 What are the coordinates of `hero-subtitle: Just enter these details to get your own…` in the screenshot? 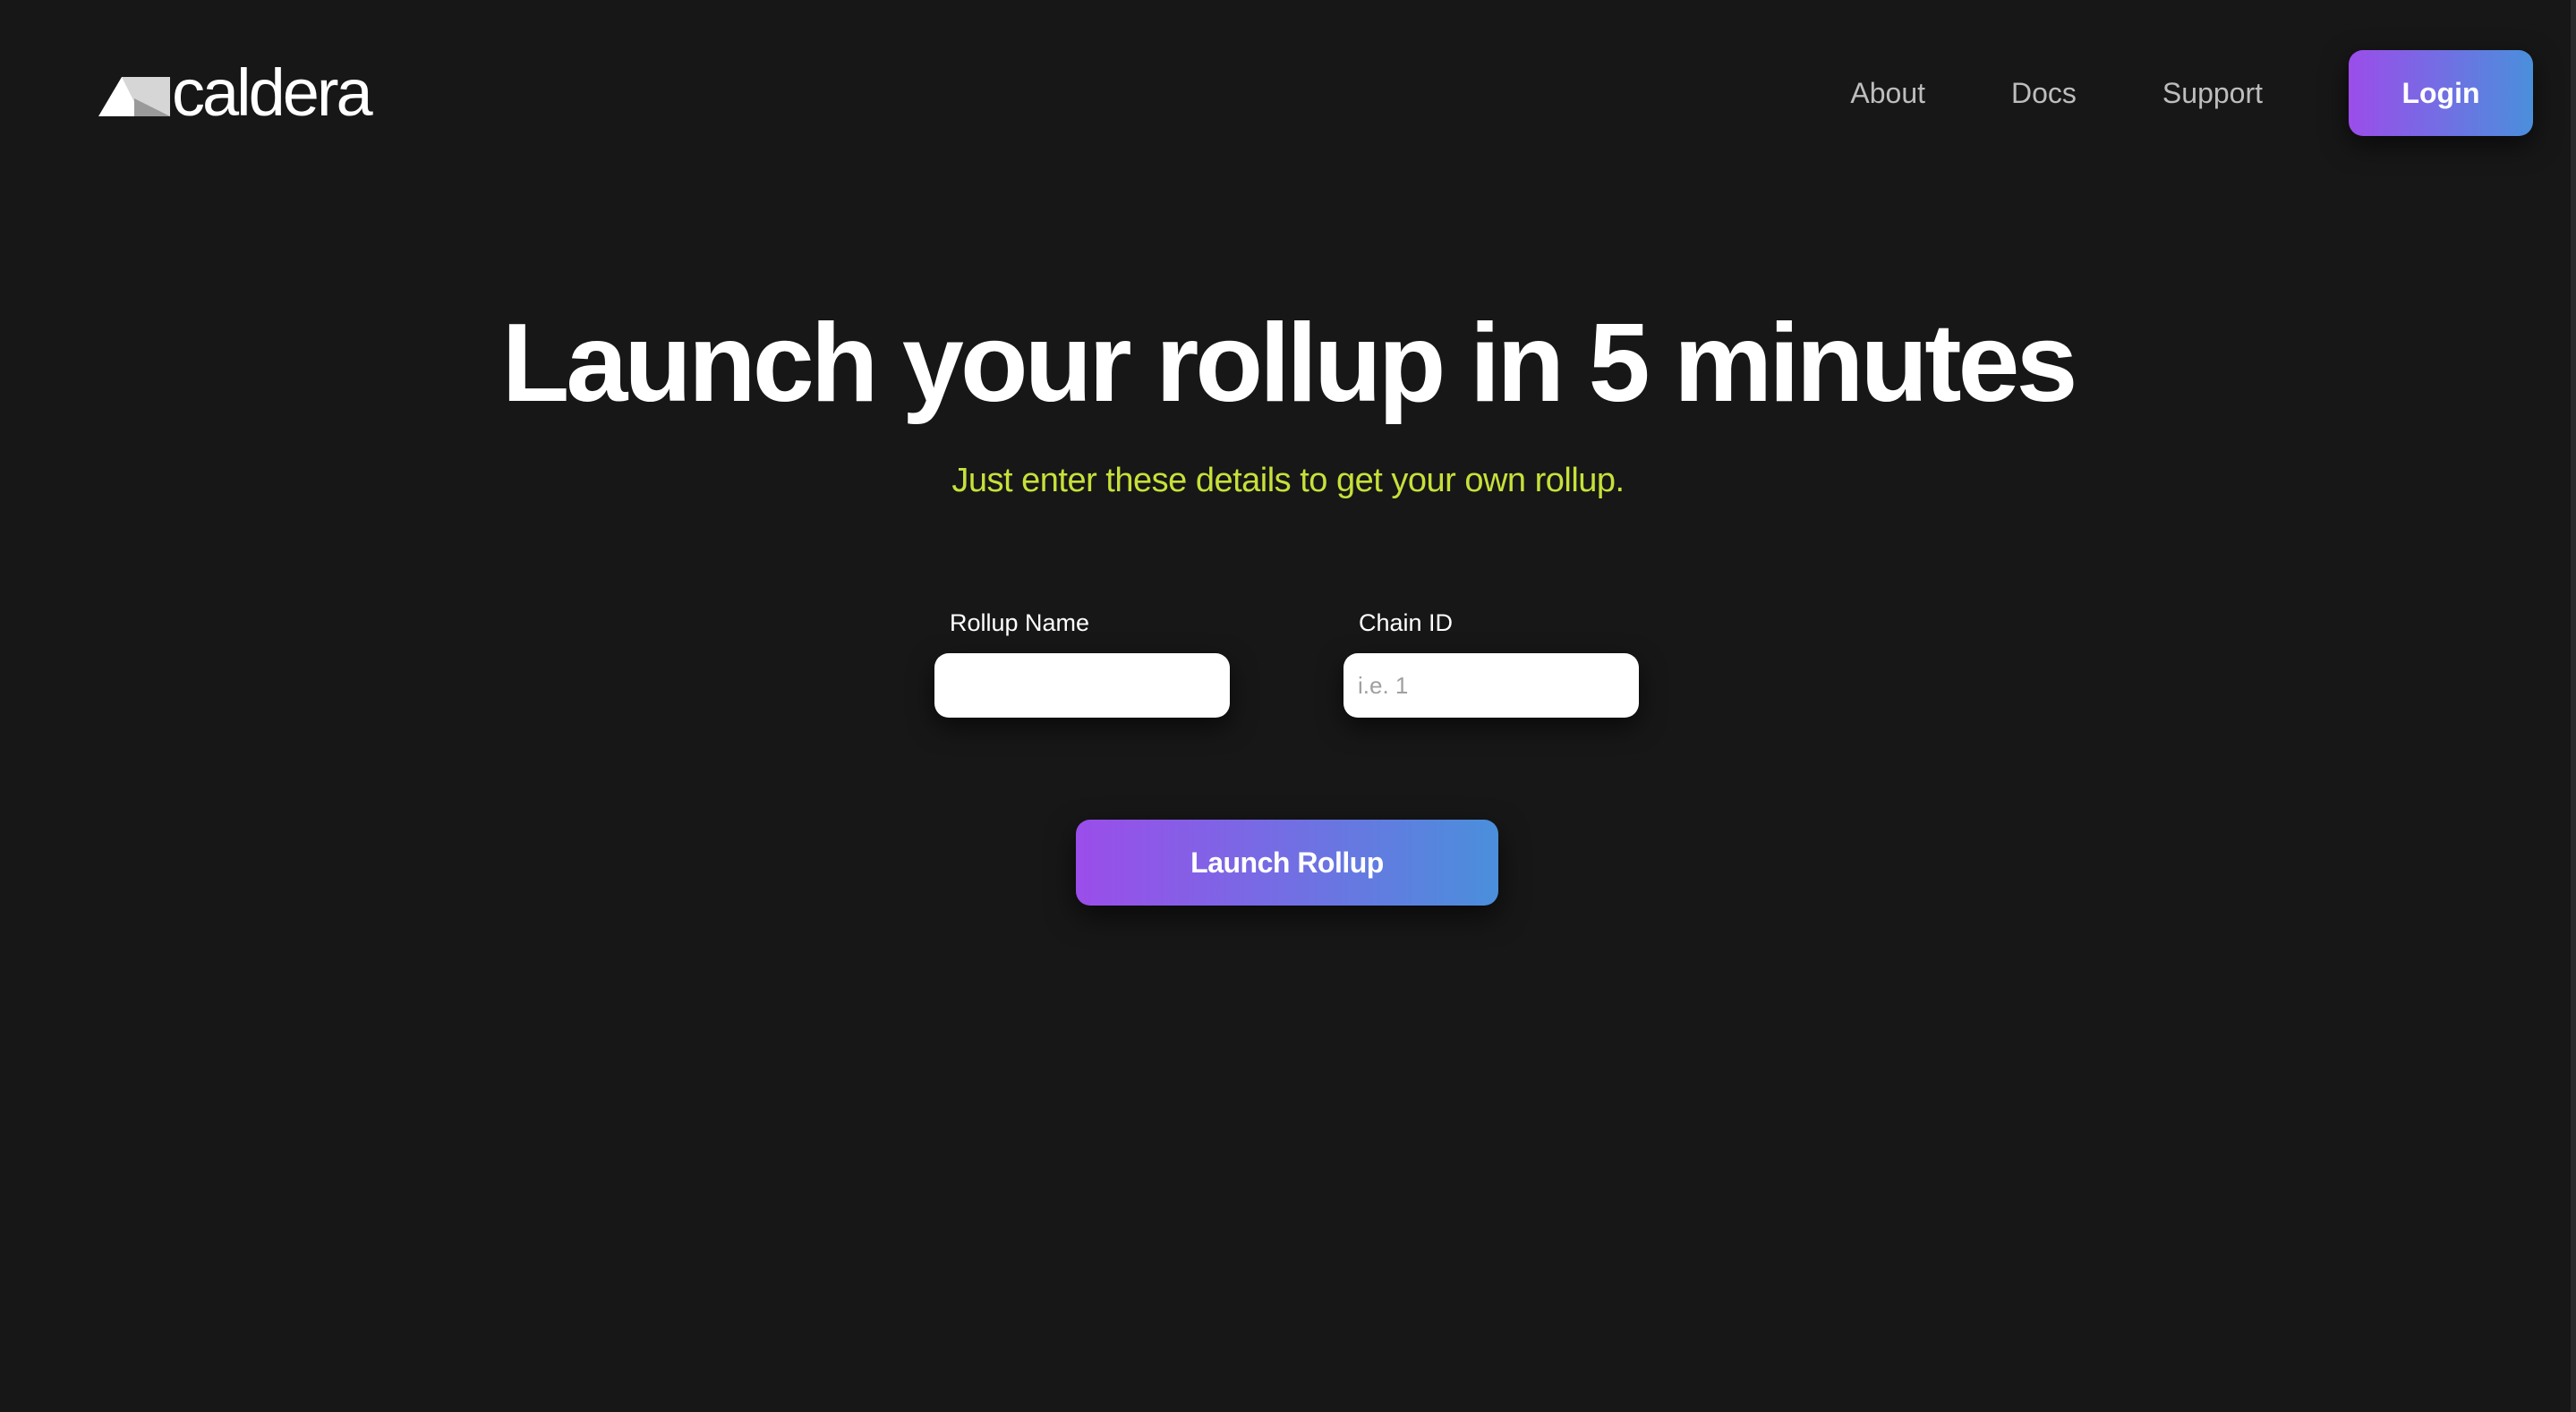 It's located at (1288, 480).